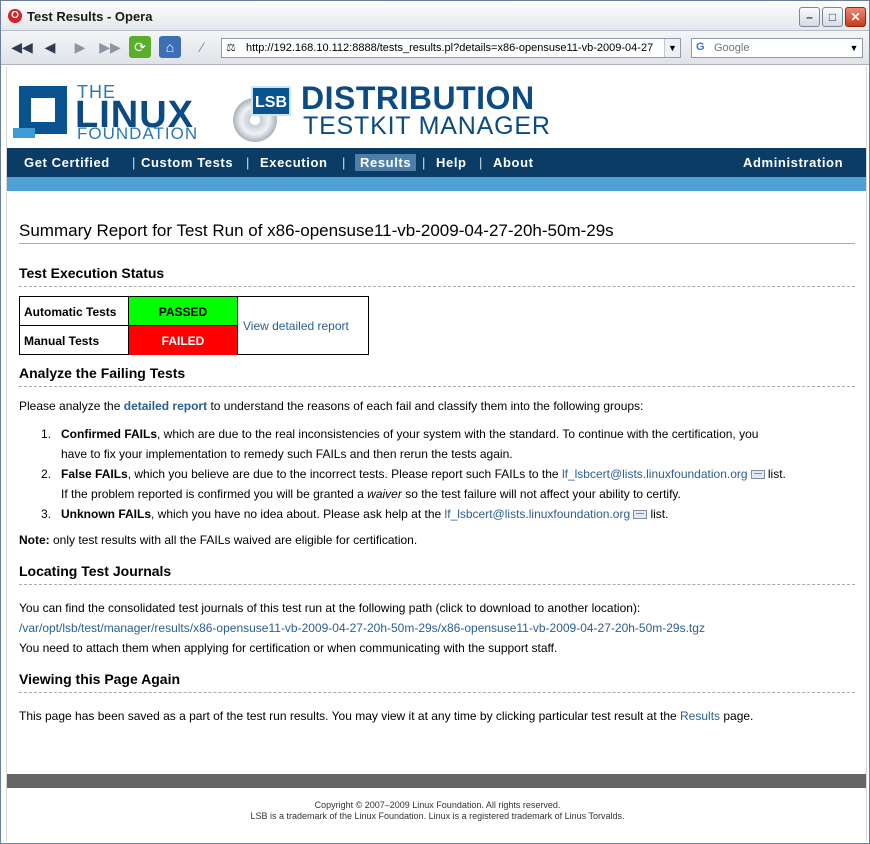  I want to click on opera-icon: O, so click(15, 16).